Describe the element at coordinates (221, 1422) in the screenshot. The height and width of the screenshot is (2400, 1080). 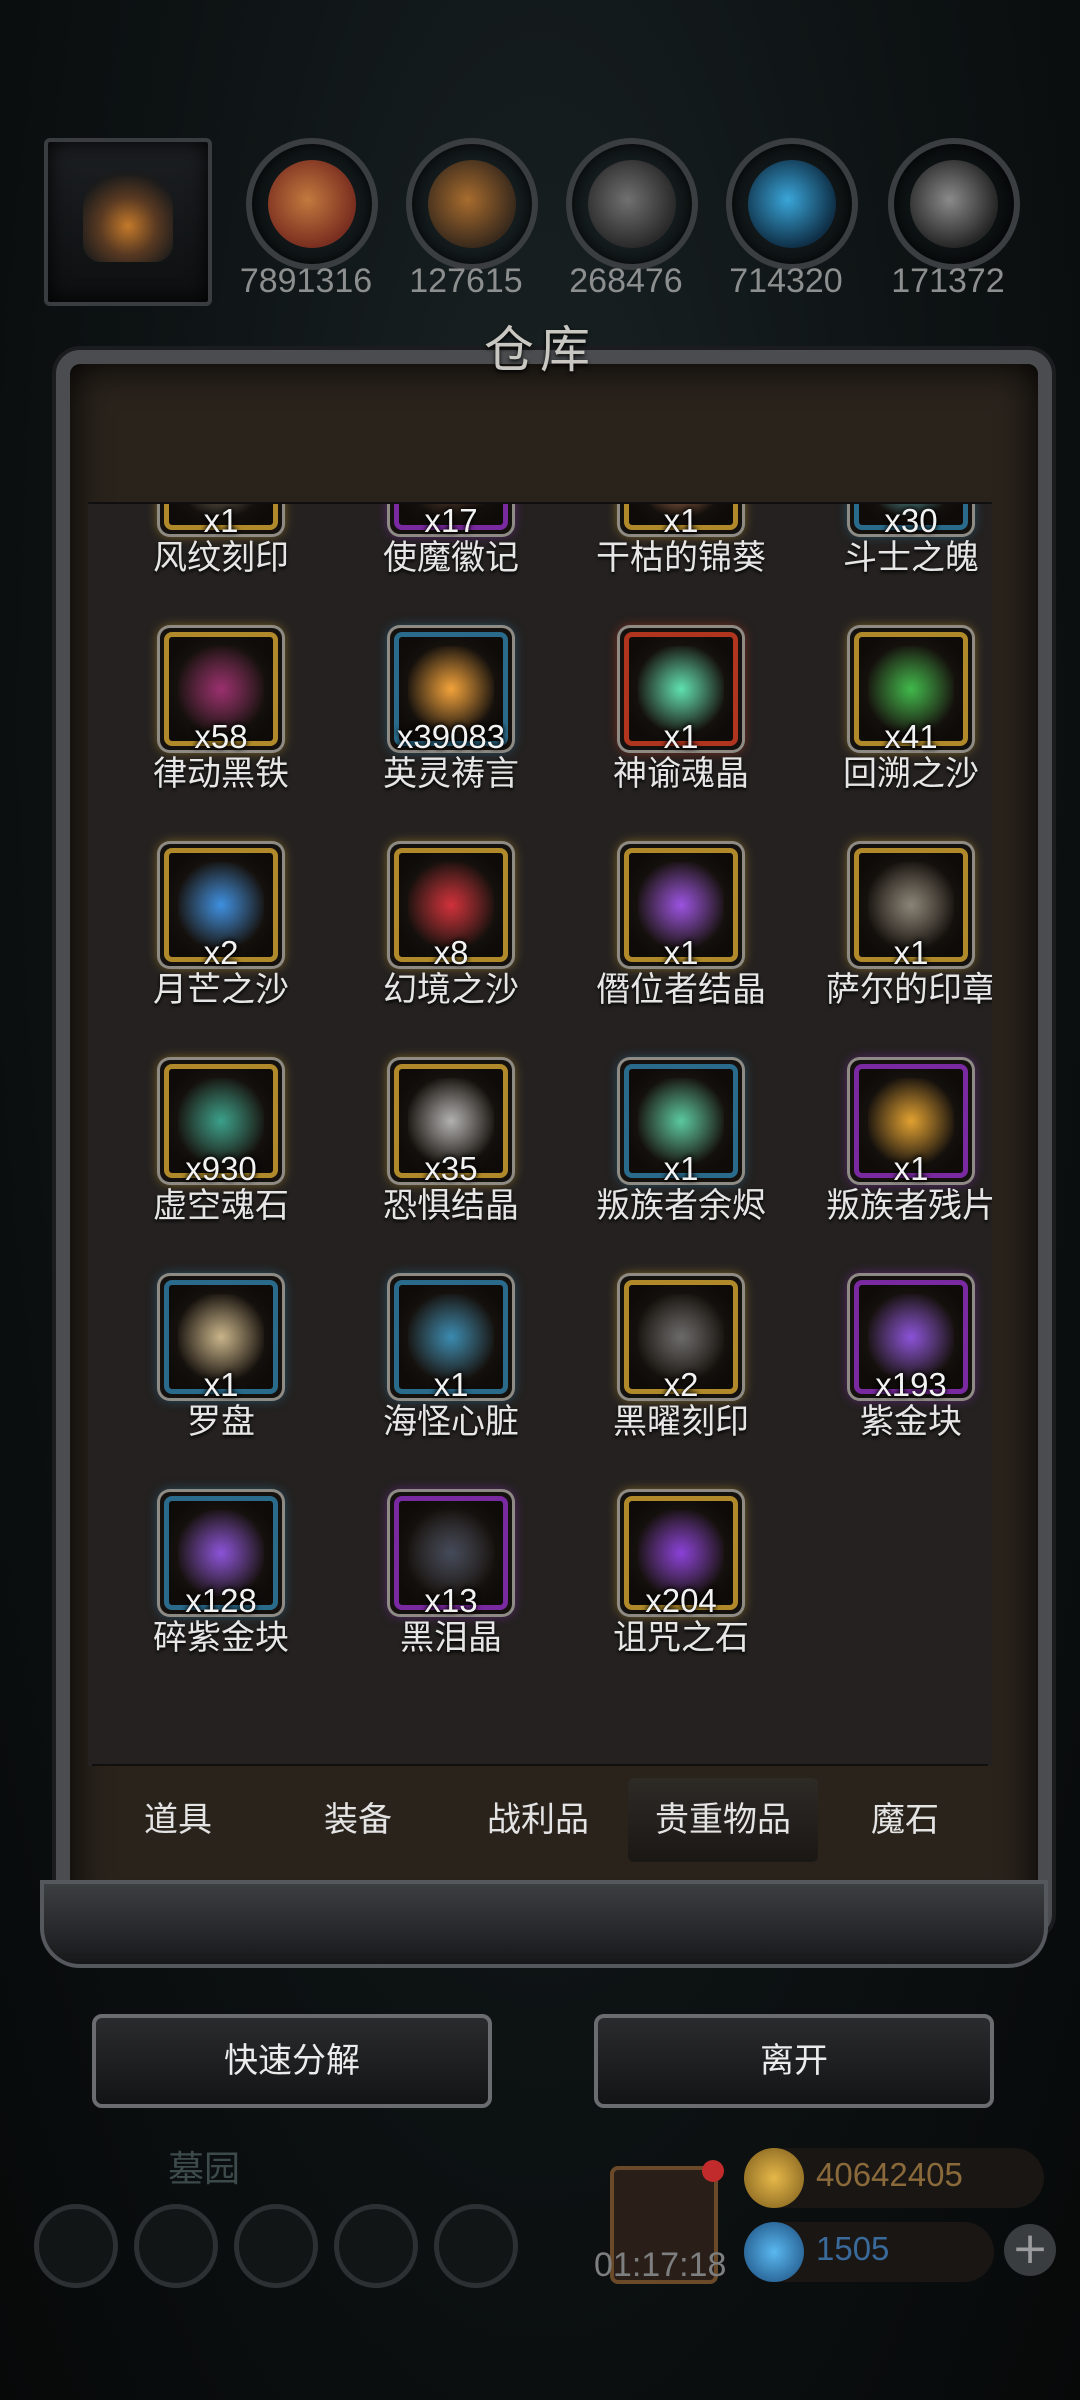
I see `item-name: 罗盘` at that location.